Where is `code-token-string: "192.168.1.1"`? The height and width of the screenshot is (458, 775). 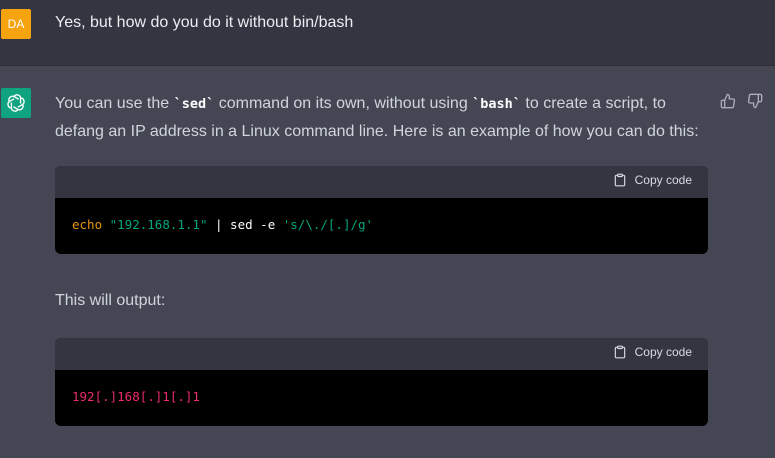
code-token-string: "192.168.1.1" is located at coordinates (158, 224).